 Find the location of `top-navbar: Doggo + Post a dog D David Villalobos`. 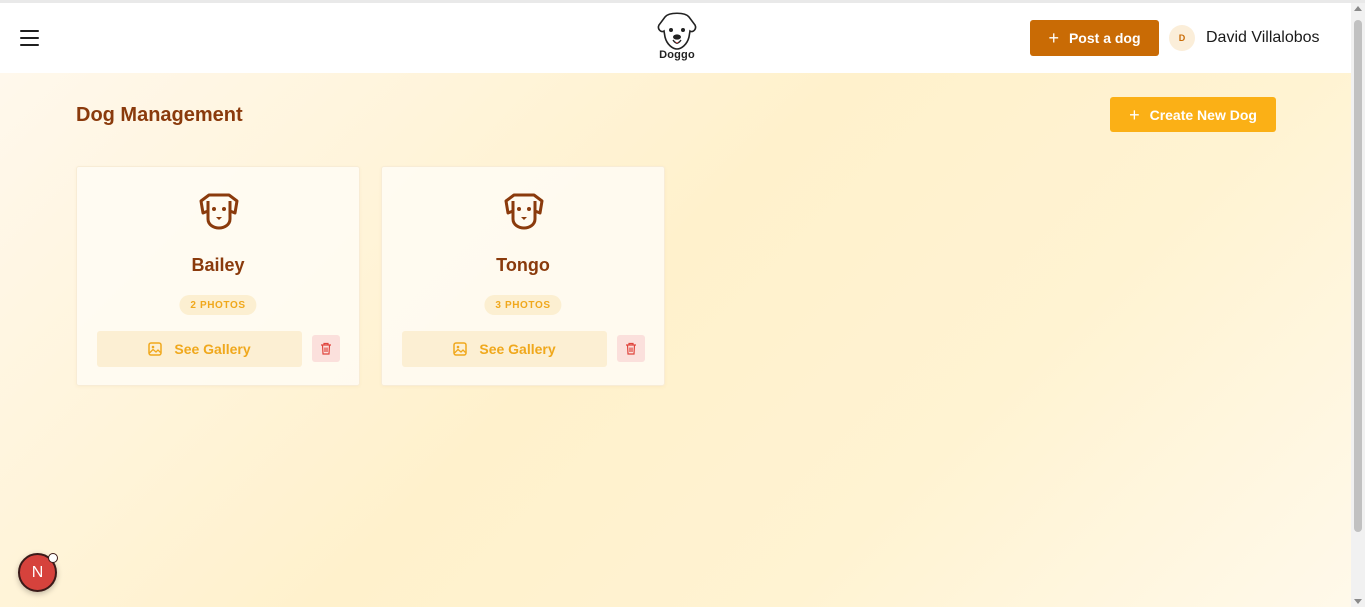

top-navbar: Doggo + Post a dog D David Villalobos is located at coordinates (675, 38).